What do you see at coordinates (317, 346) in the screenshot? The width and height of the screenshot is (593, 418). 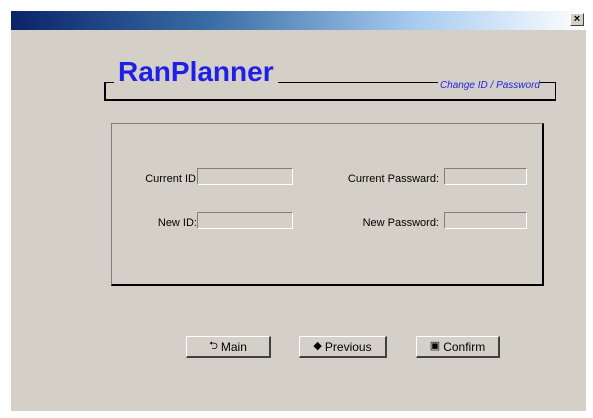 I see `left-arrow-icon: ◆` at bounding box center [317, 346].